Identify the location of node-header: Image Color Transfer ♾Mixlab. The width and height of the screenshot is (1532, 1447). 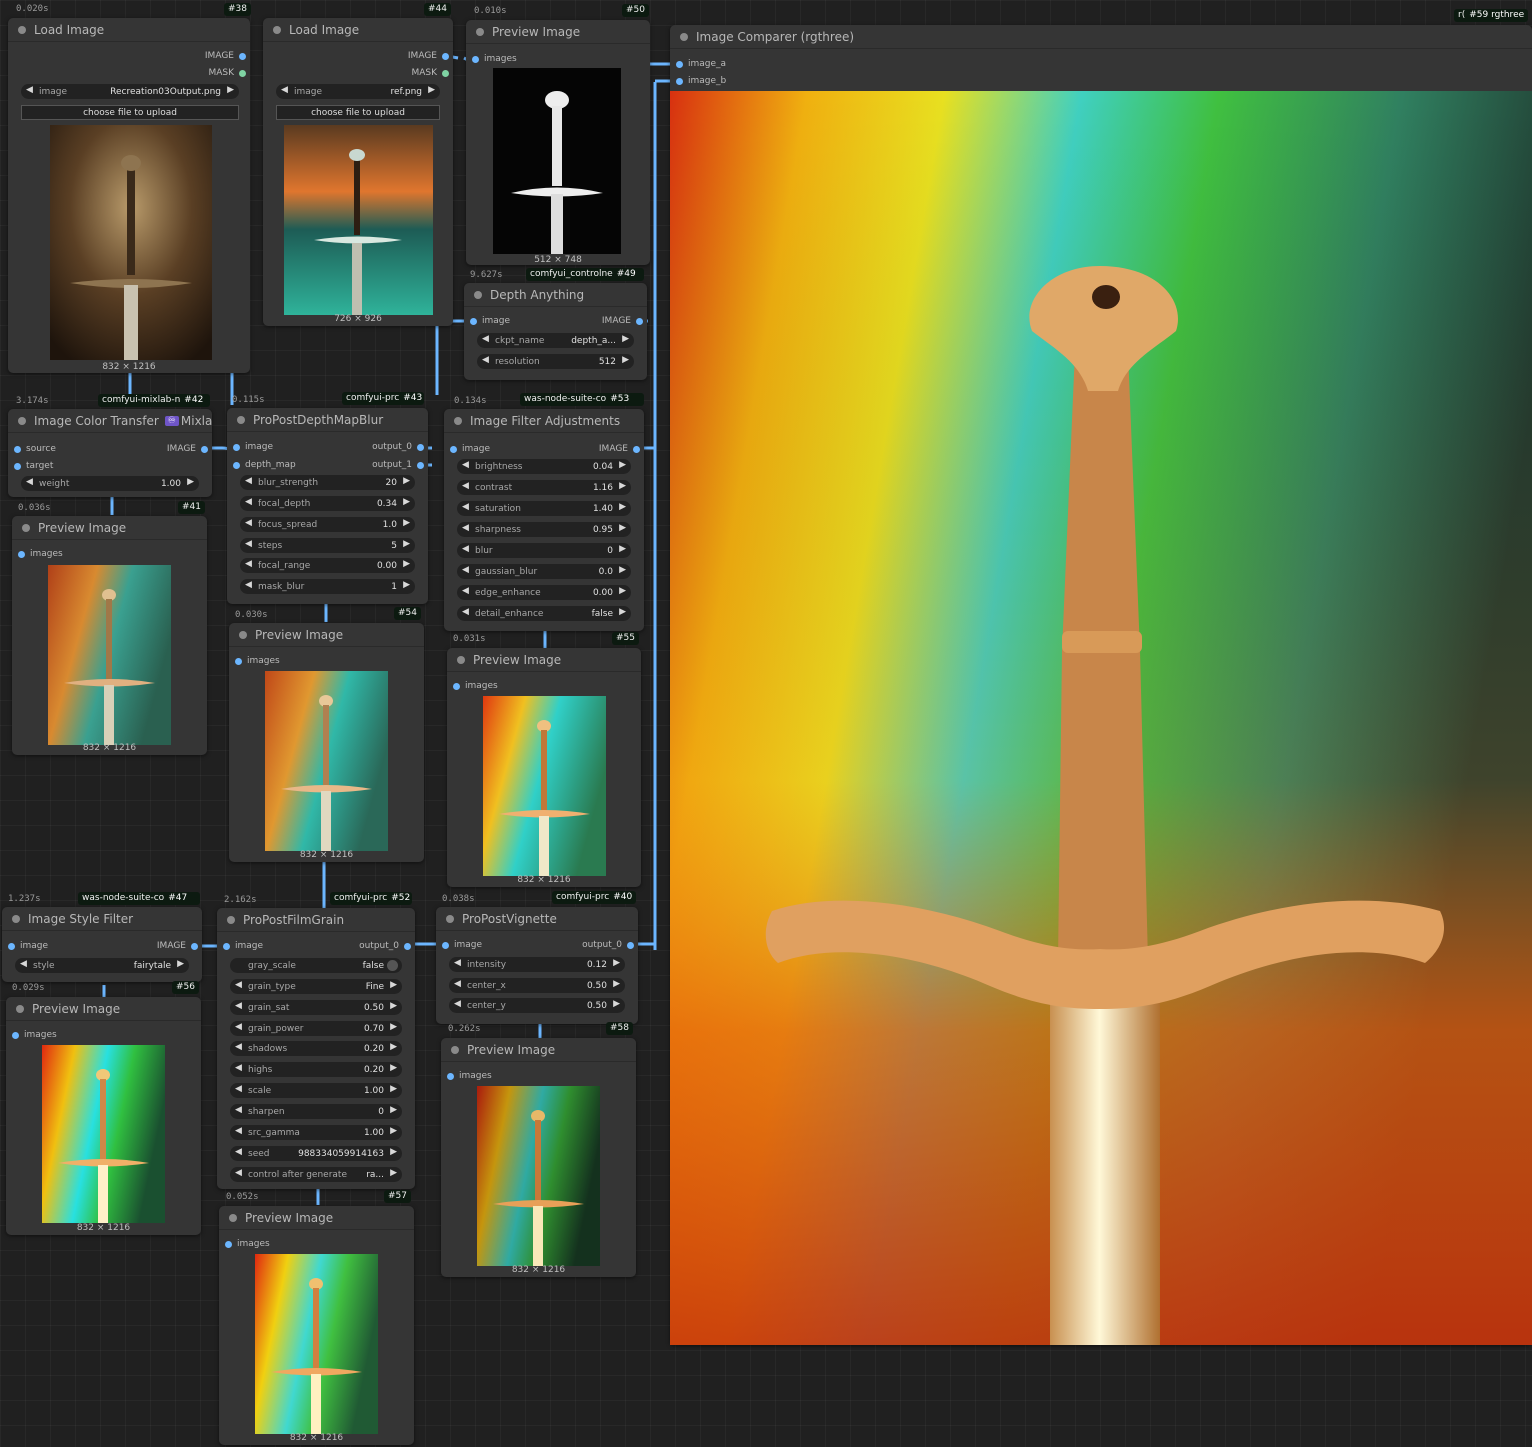
(110, 421).